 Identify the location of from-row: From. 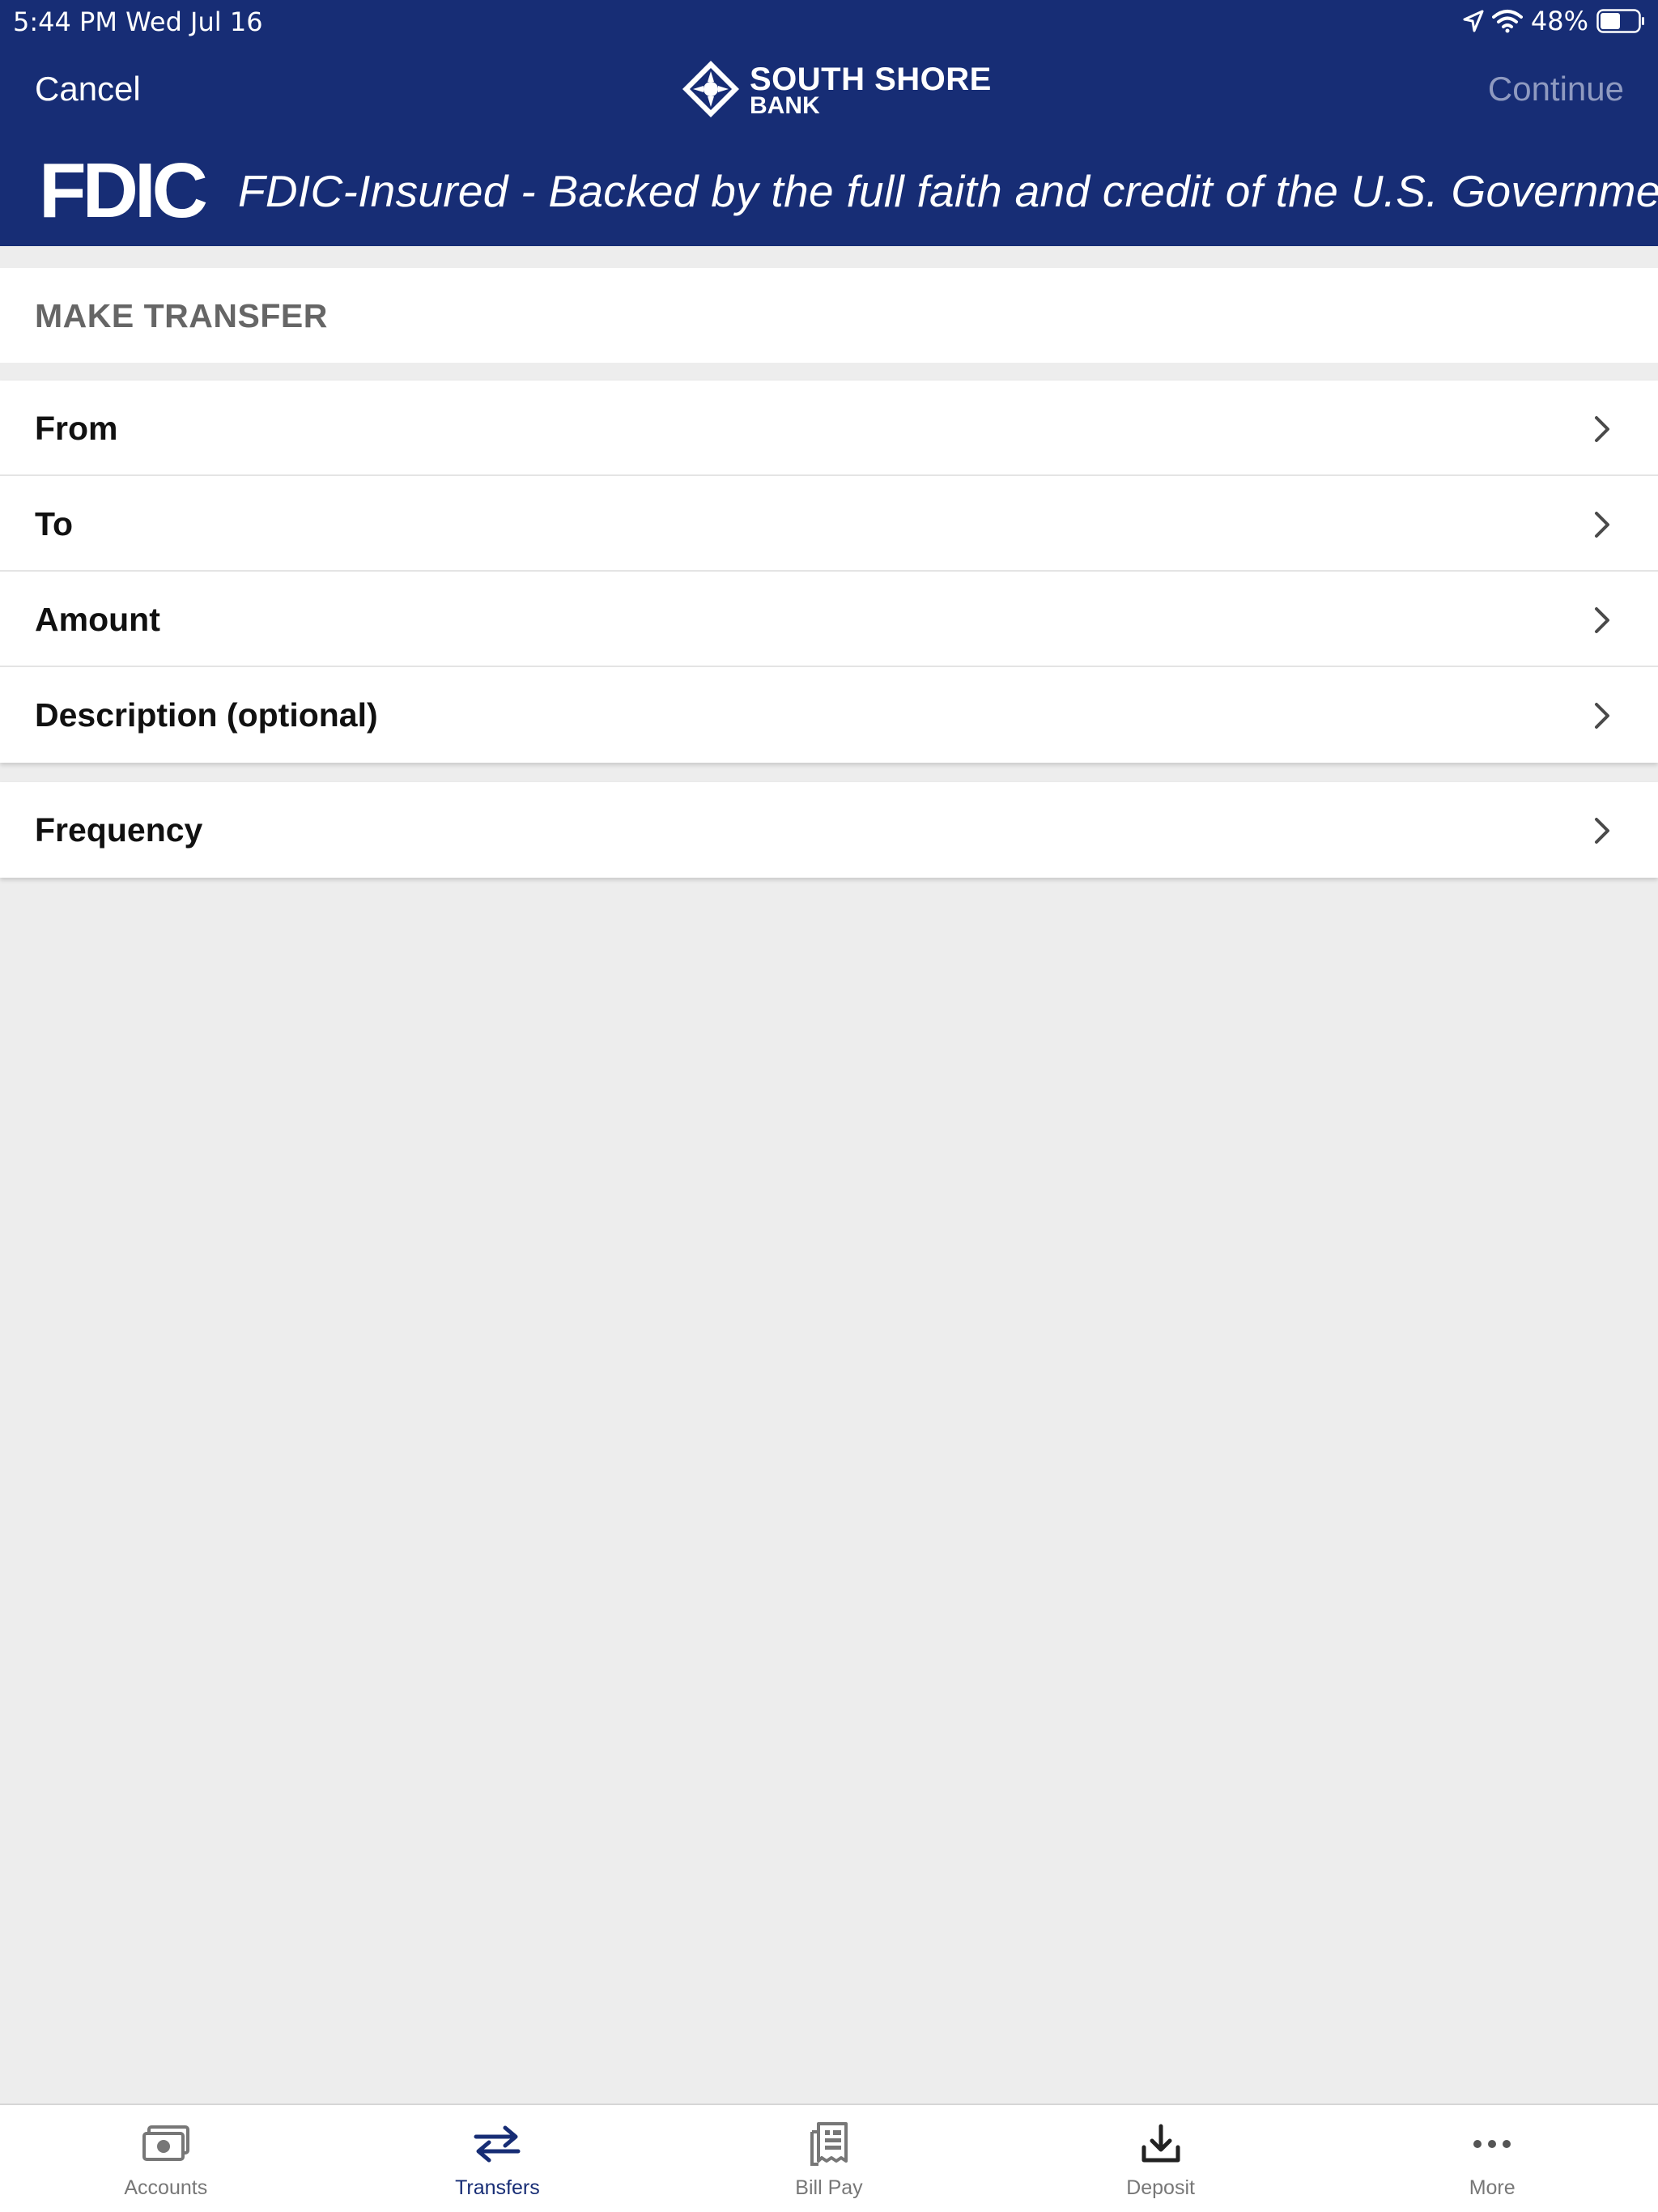
(829, 429).